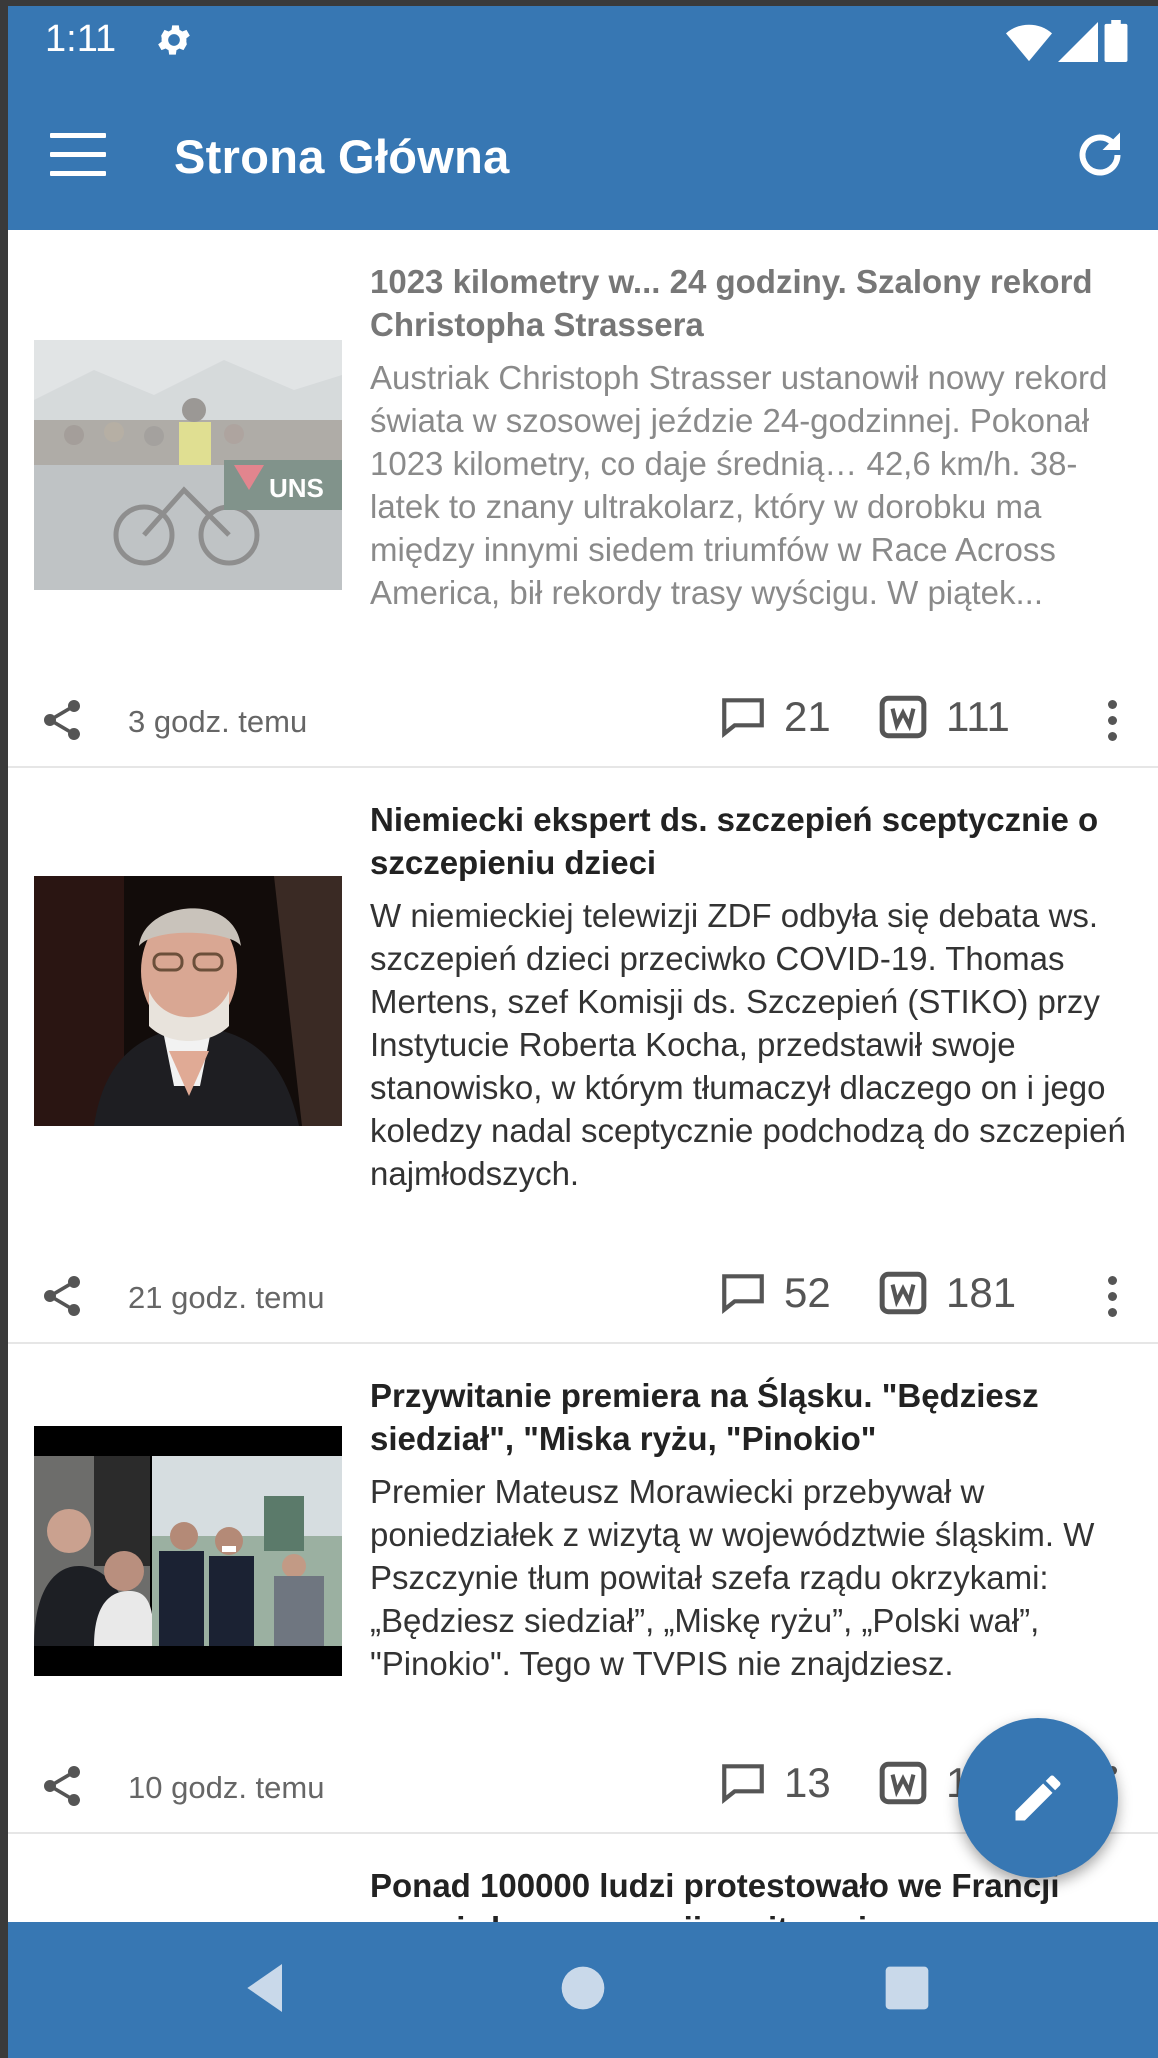 Image resolution: width=1158 pixels, height=2058 pixels. Describe the element at coordinates (981, 1292) in the screenshot. I see `vote-count: 181` at that location.